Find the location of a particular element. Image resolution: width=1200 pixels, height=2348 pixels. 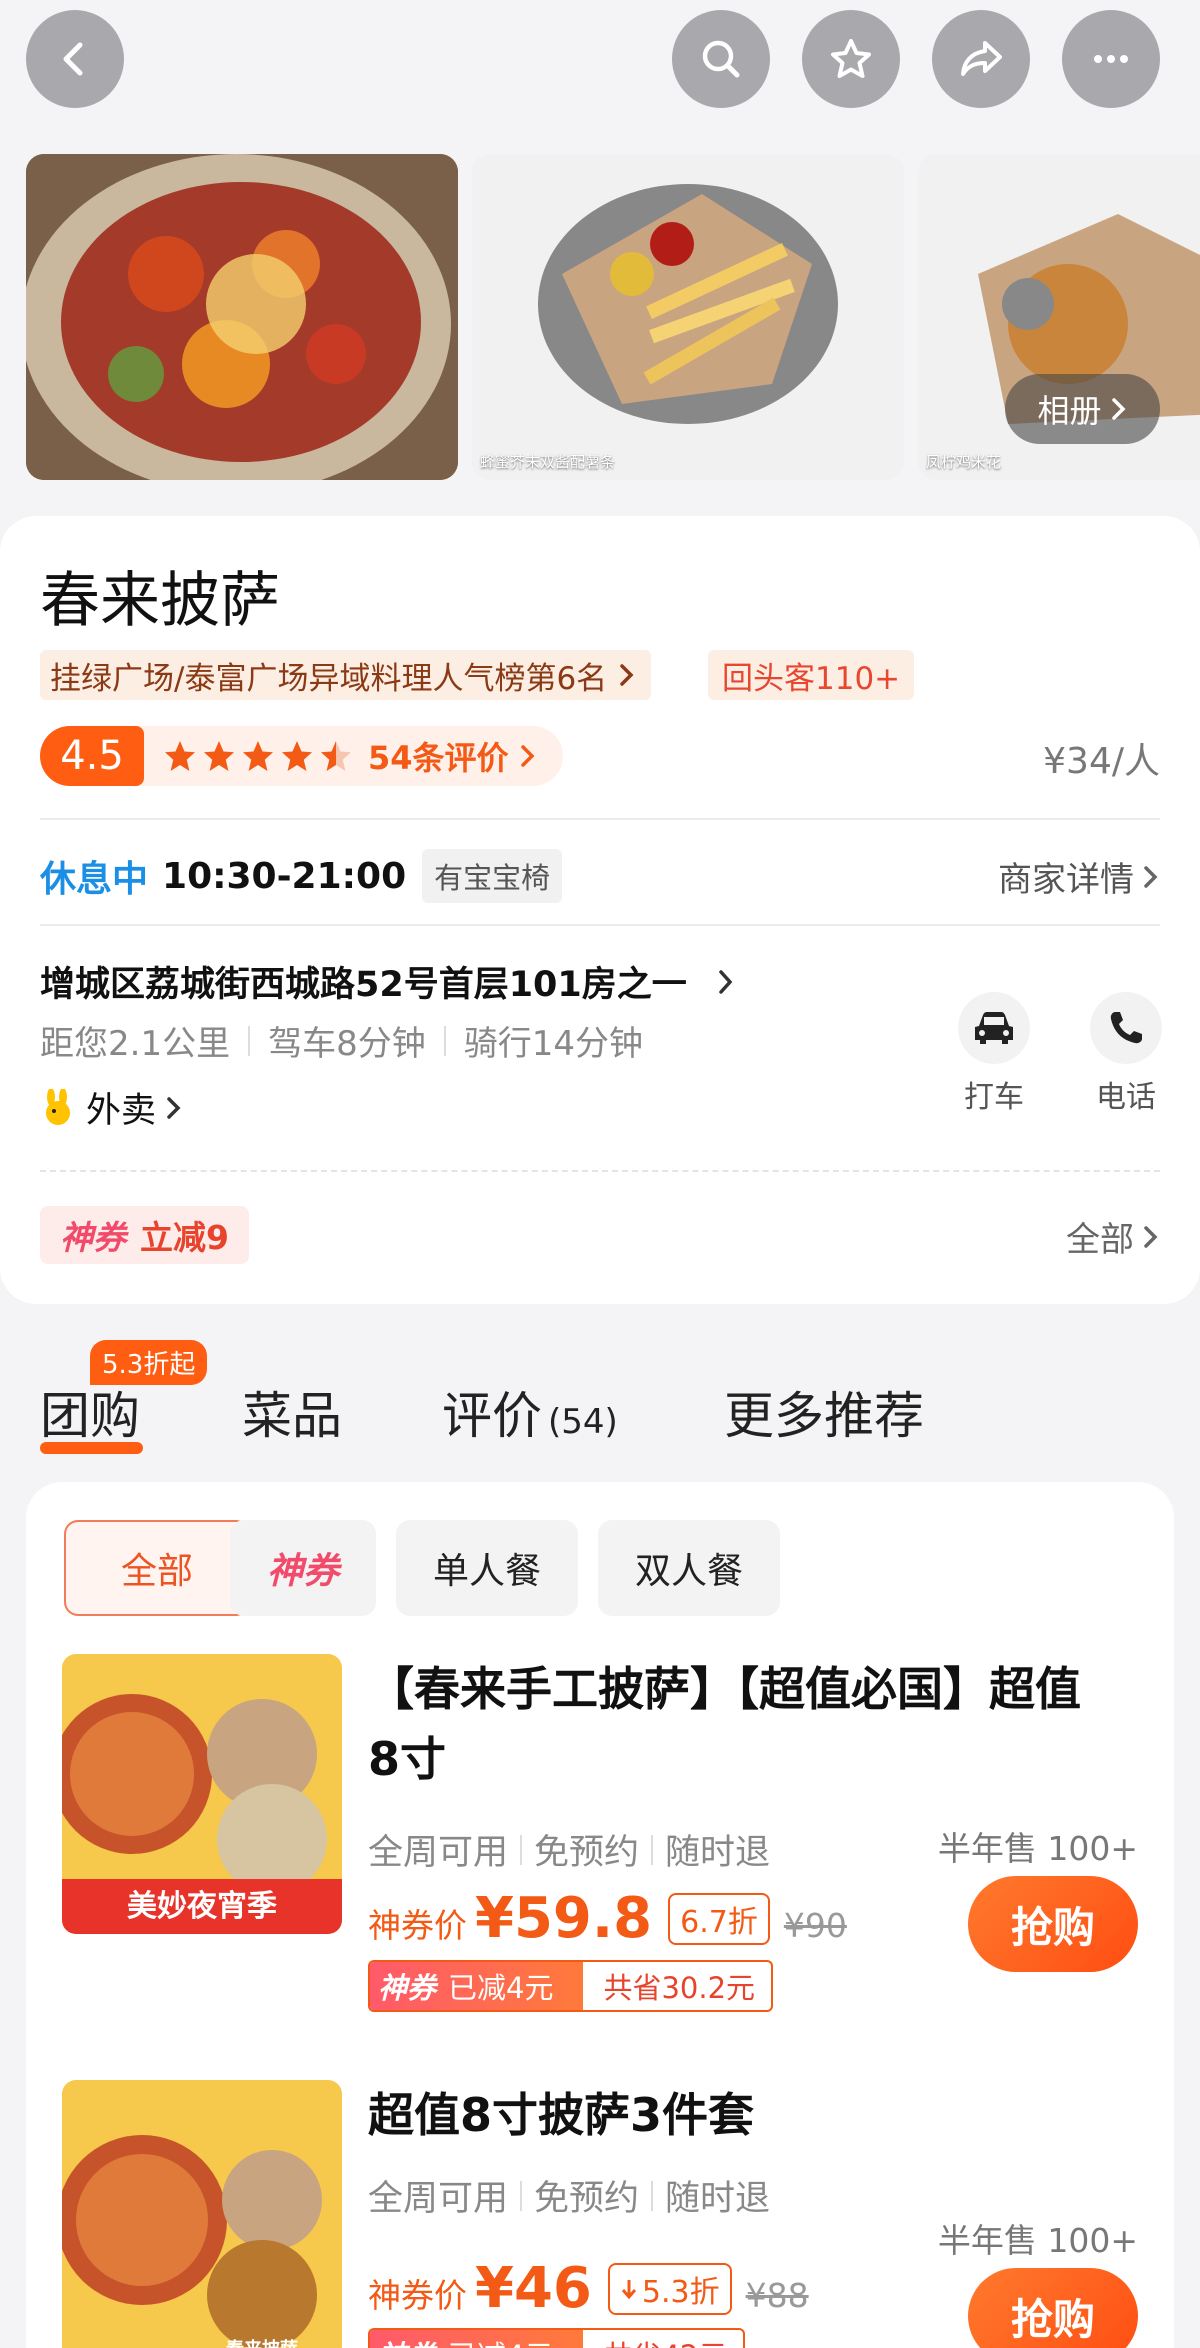

taxi-label: 打车 is located at coordinates (994, 1097).